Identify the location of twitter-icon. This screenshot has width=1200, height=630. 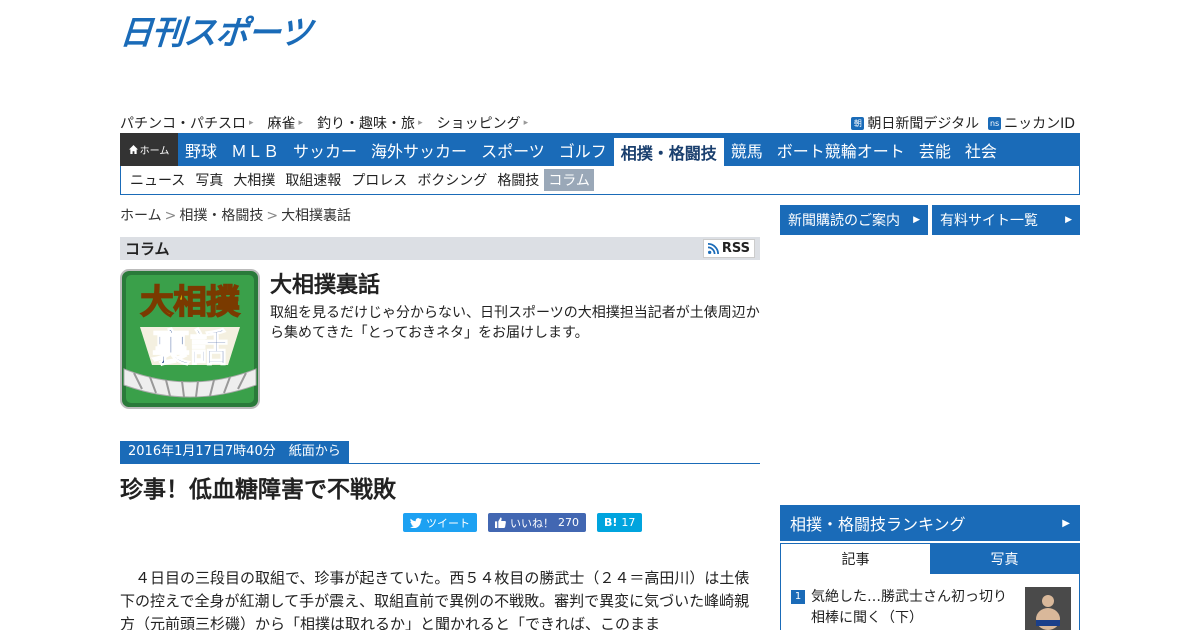
(416, 522).